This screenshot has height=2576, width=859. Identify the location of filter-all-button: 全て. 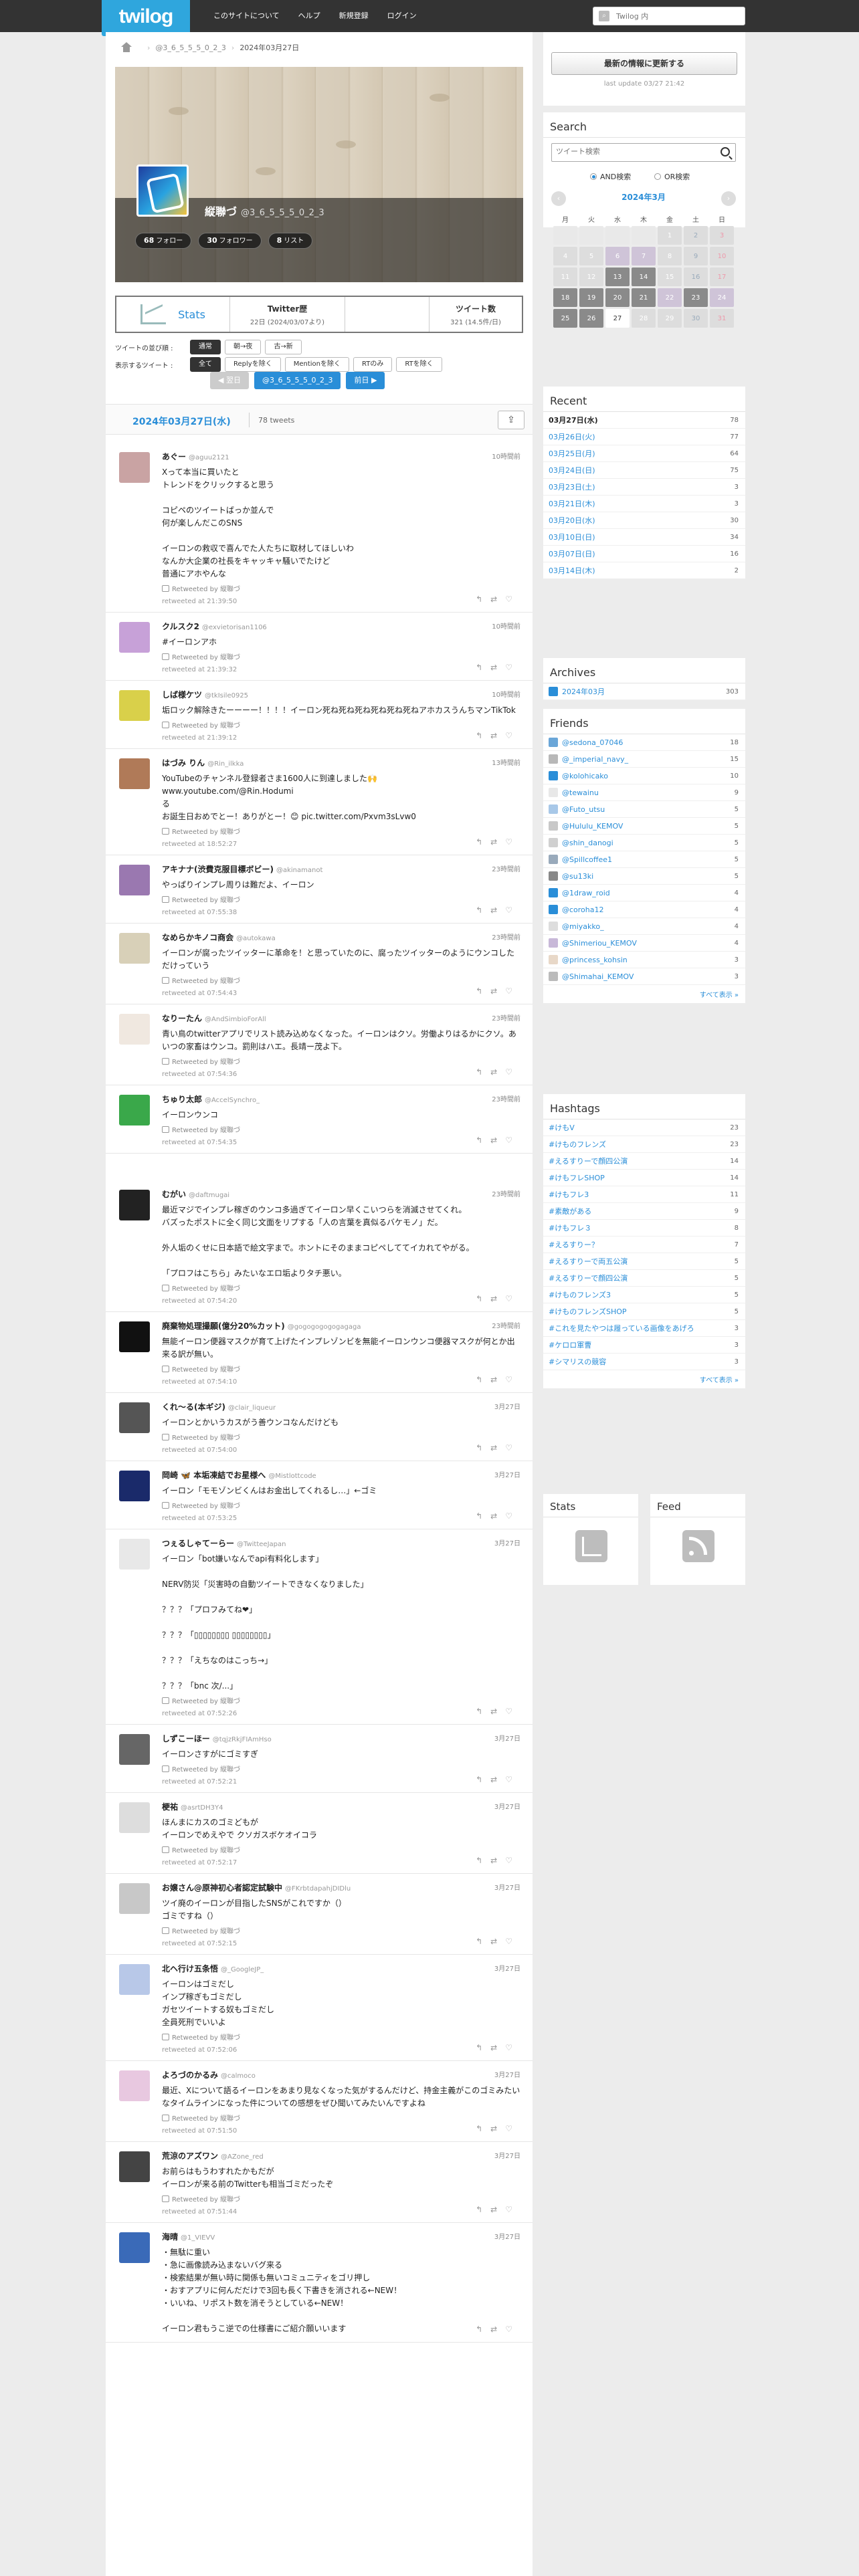
(205, 365).